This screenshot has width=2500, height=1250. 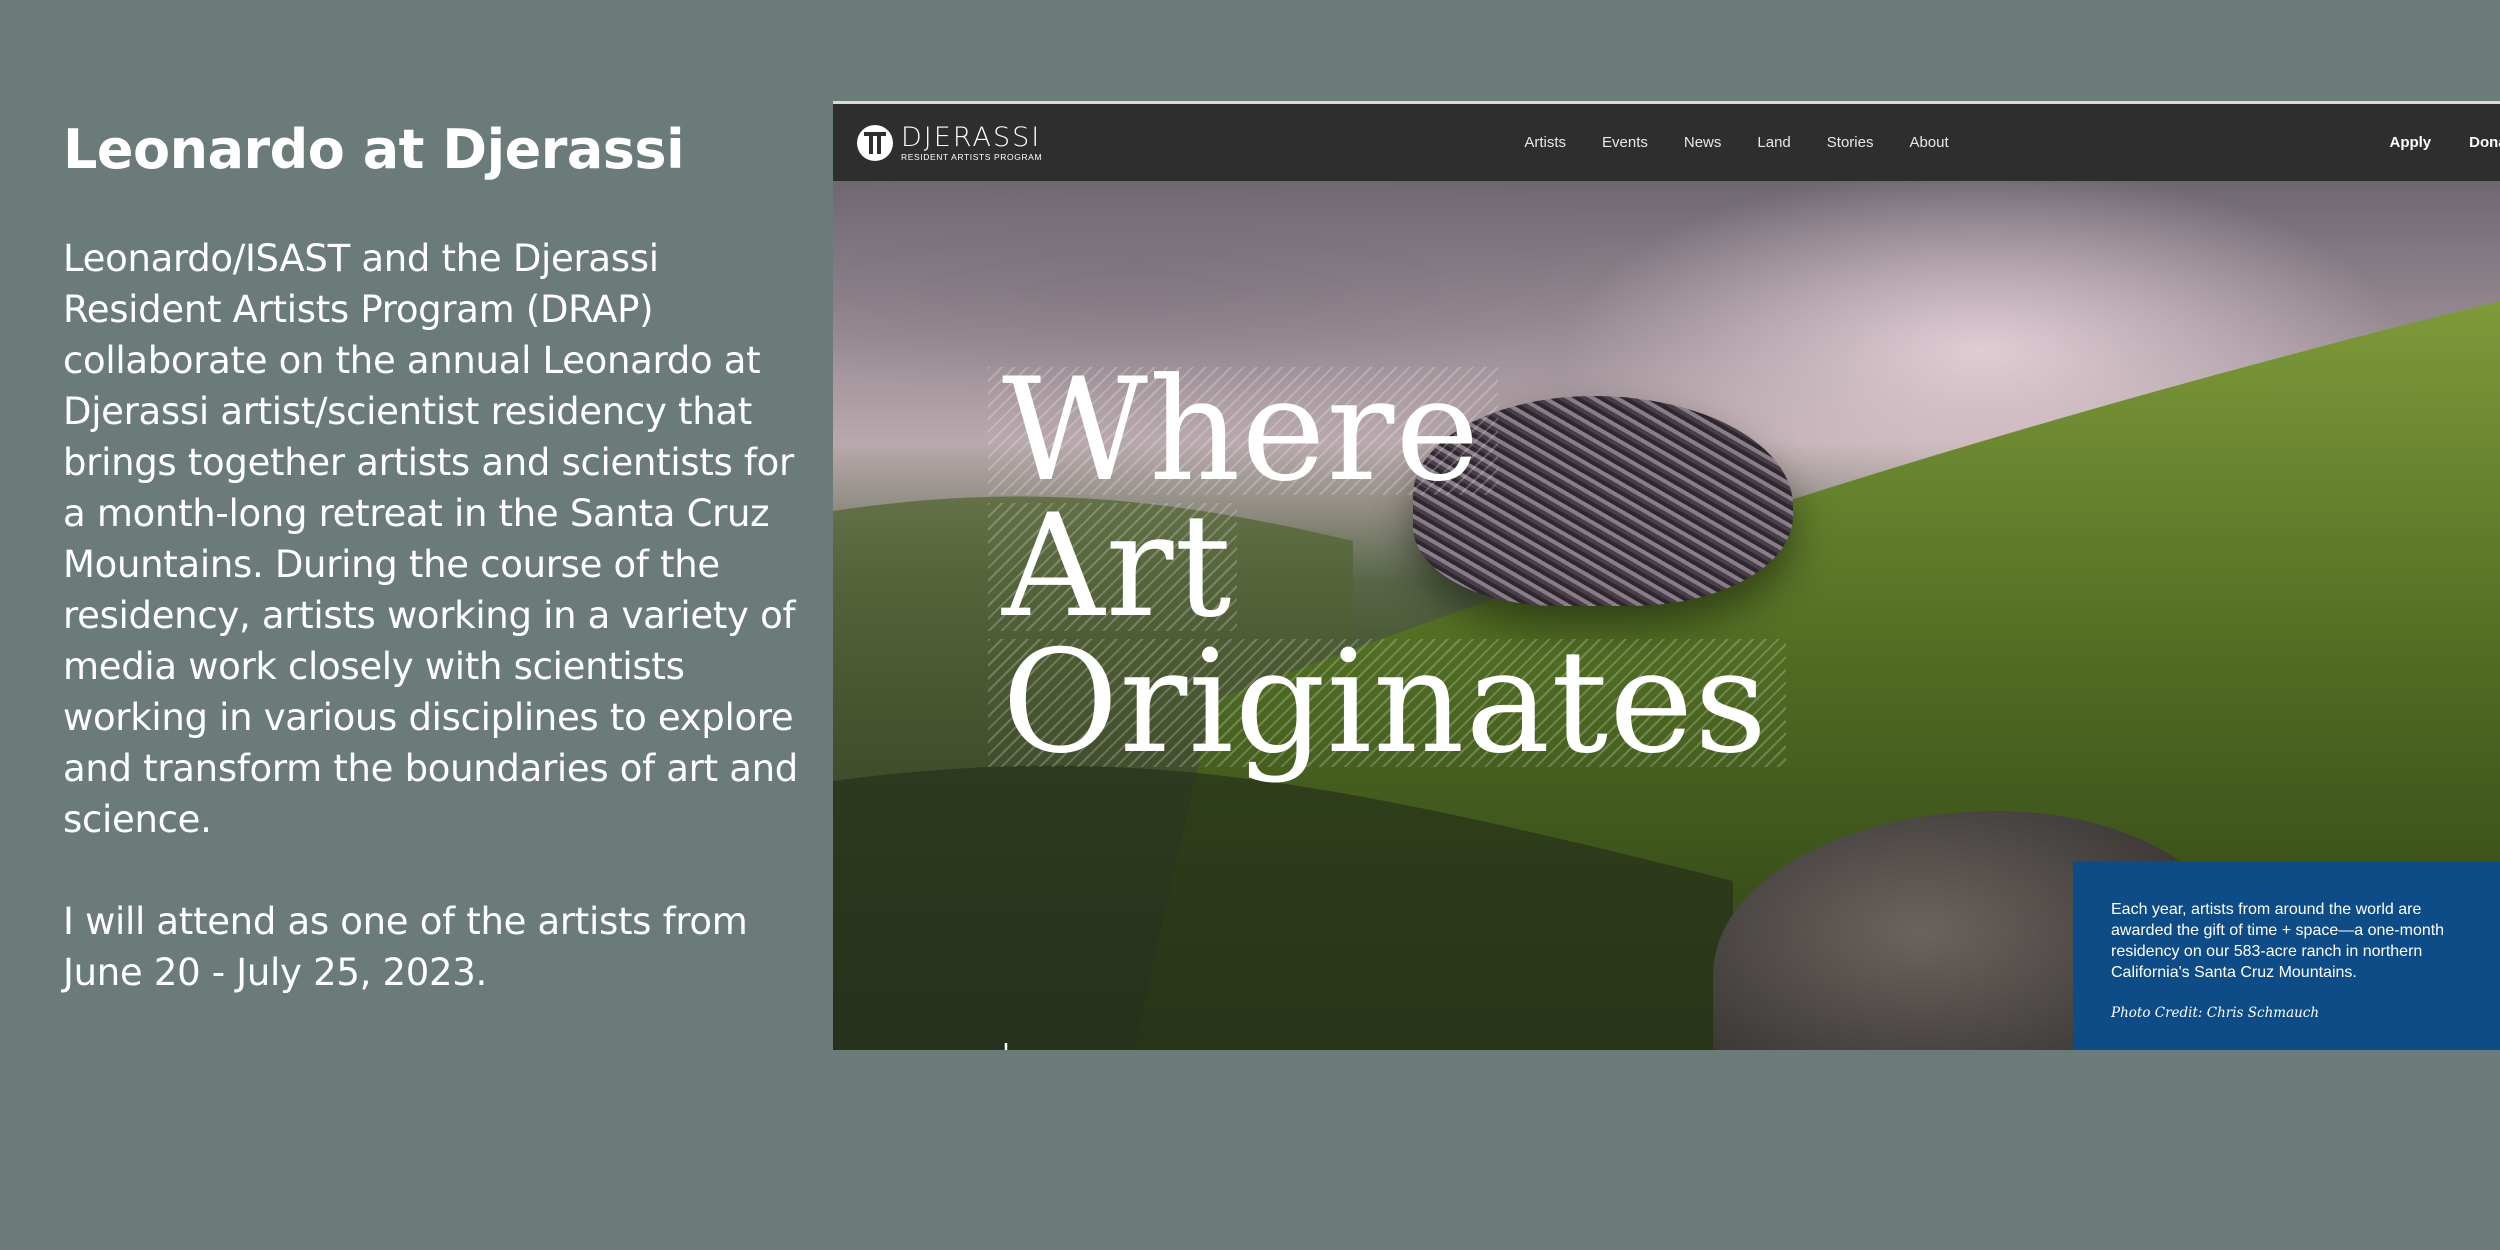 I want to click on headline-line: Where, so click(x=1243, y=431).